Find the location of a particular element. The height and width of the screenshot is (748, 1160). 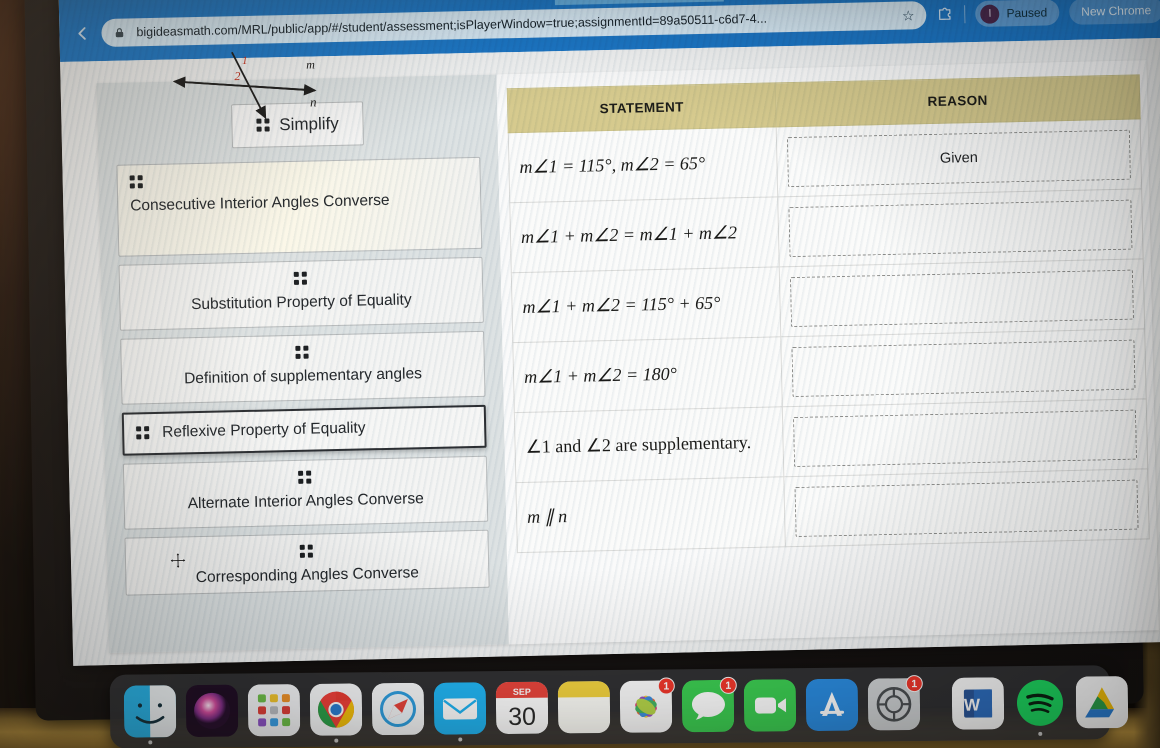

reason-card-definition-of-supplementary-angles: Definition of supplementary angles is located at coordinates (303, 367).